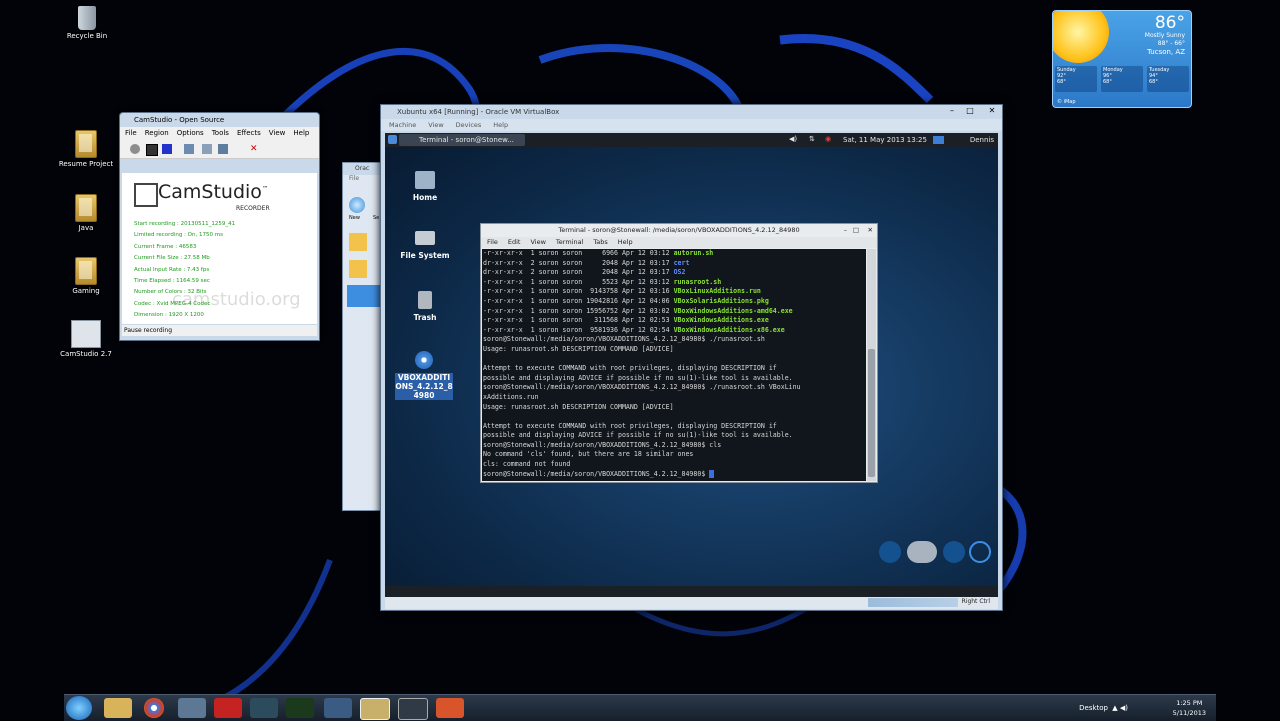  Describe the element at coordinates (338, 708) in the screenshot. I see `virtualbox-icon` at that location.